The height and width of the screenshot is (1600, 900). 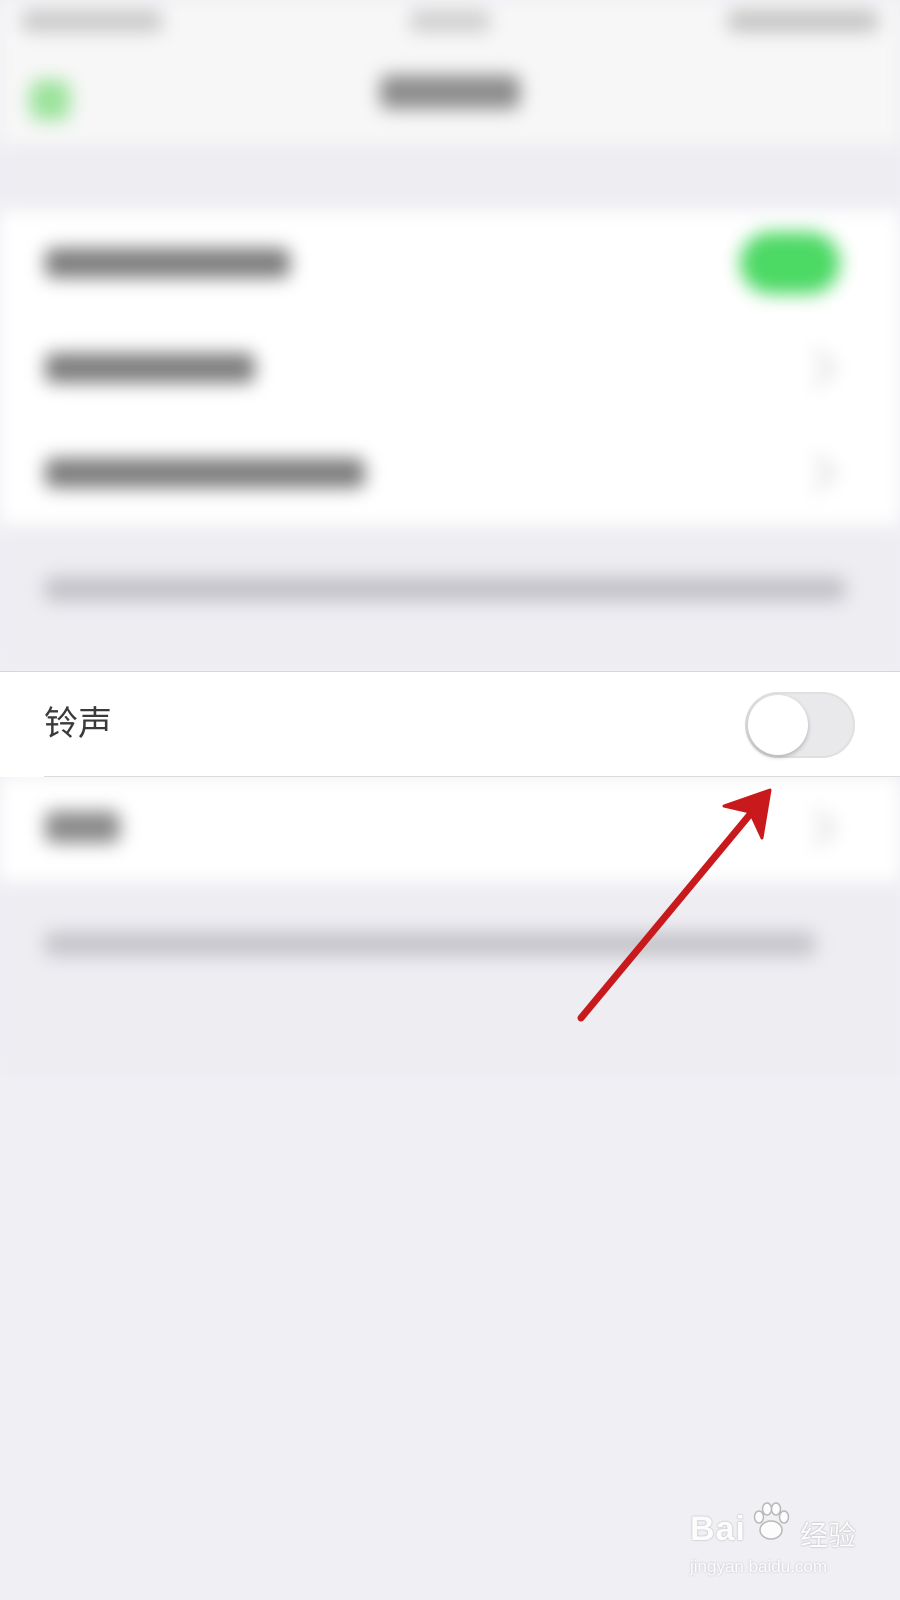 I want to click on baidu-jingyan-watermark: Bai 经验 jingyan.baidu.com, so click(x=785, y=1545).